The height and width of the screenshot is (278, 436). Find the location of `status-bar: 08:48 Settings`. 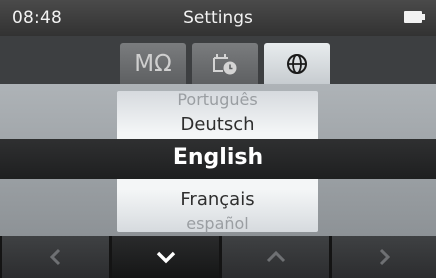

status-bar: 08:48 Settings is located at coordinates (218, 18).